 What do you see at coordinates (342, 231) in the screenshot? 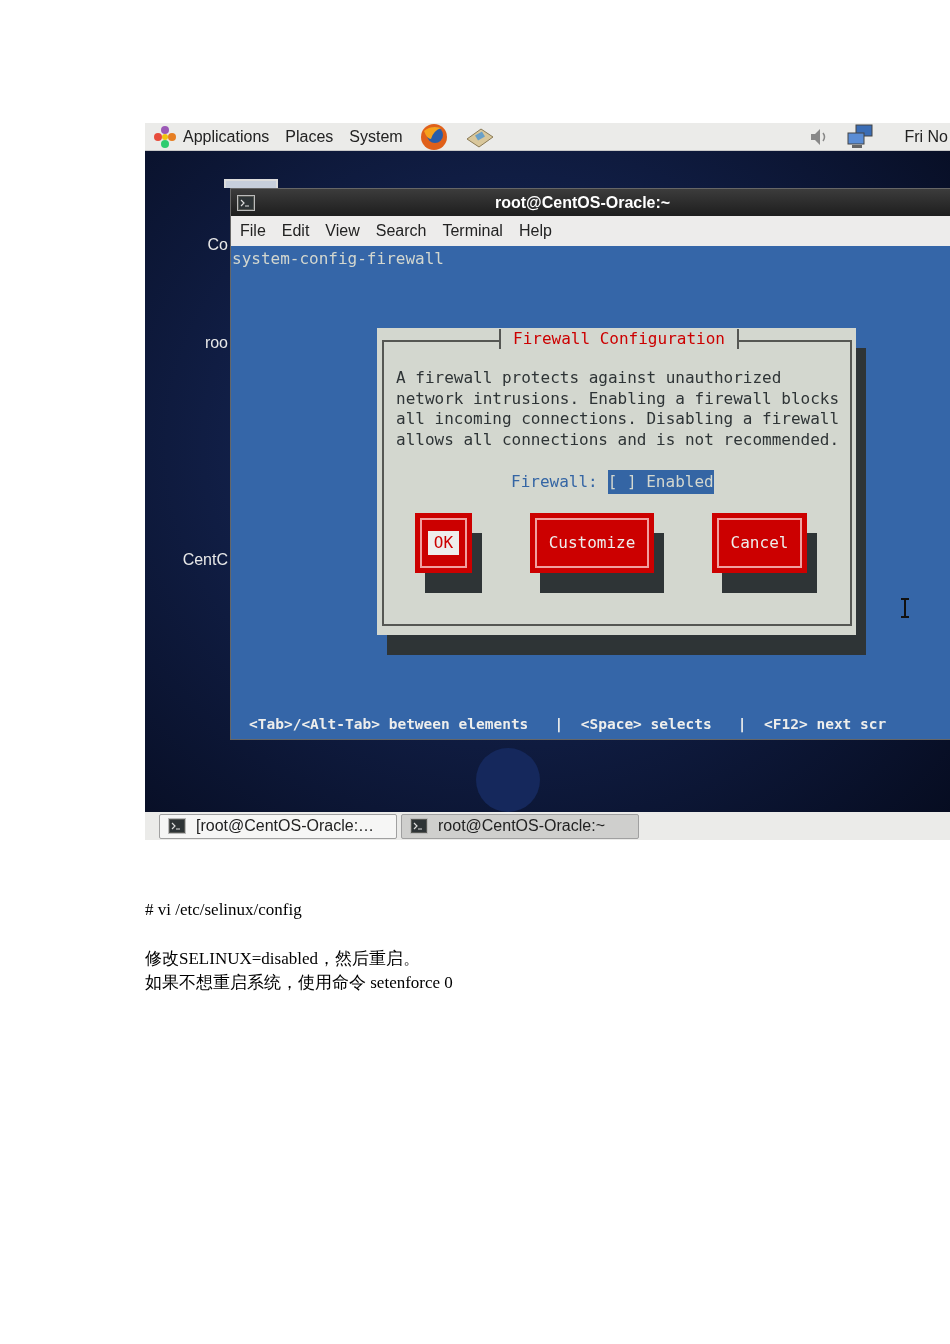
I see `menu-item: View` at bounding box center [342, 231].